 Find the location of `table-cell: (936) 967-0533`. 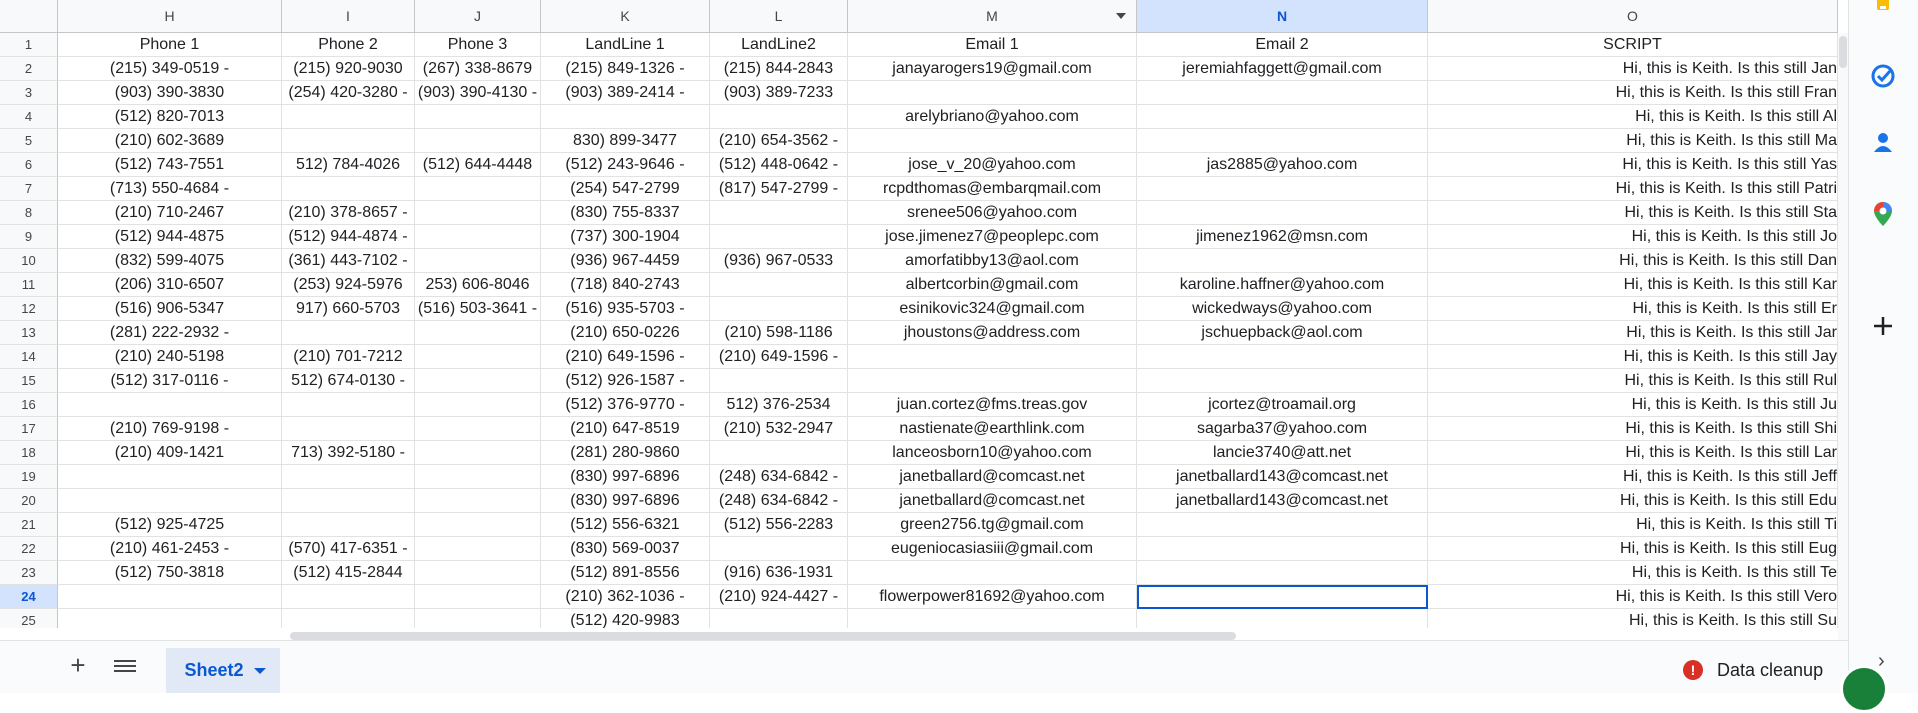

table-cell: (936) 967-0533 is located at coordinates (779, 261).